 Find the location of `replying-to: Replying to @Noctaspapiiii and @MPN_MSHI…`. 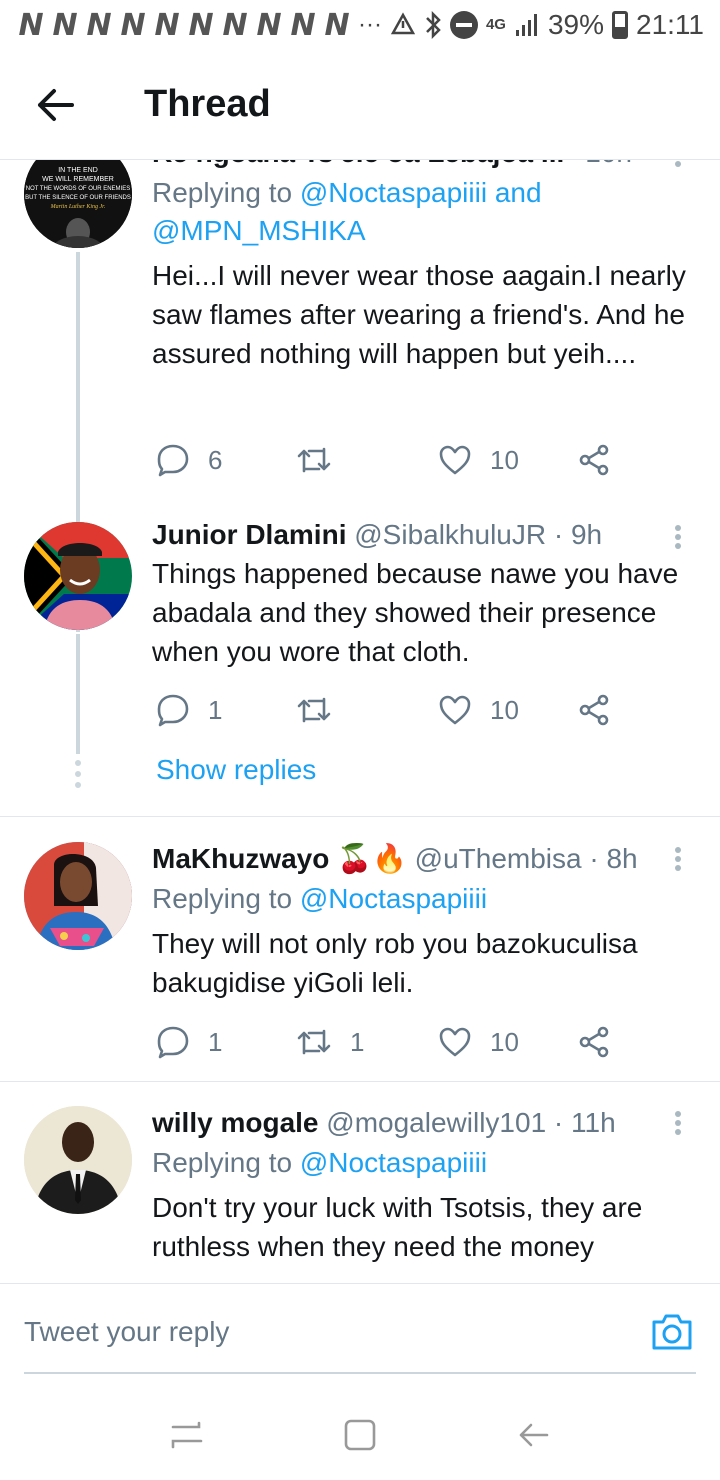

replying-to: Replying to @Noctaspapiiii and @MPN_MSHI… is located at coordinates (421, 212).